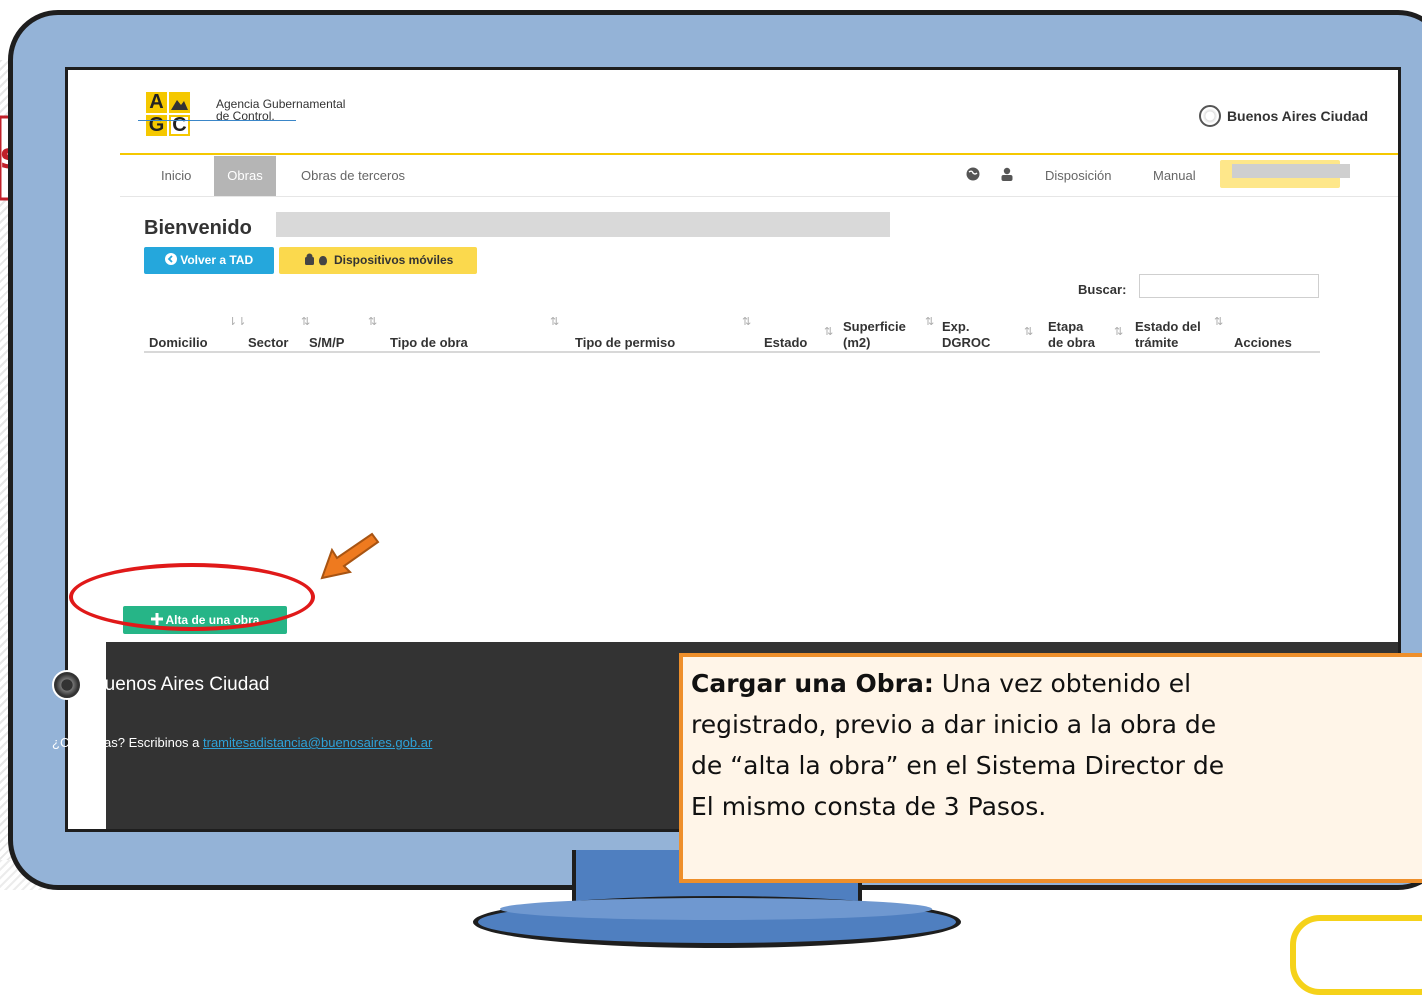 Image resolution: width=1422 pixels, height=995 pixels. Describe the element at coordinates (237, 321) in the screenshot. I see `sort-active-icon: ⇂⇂` at that location.